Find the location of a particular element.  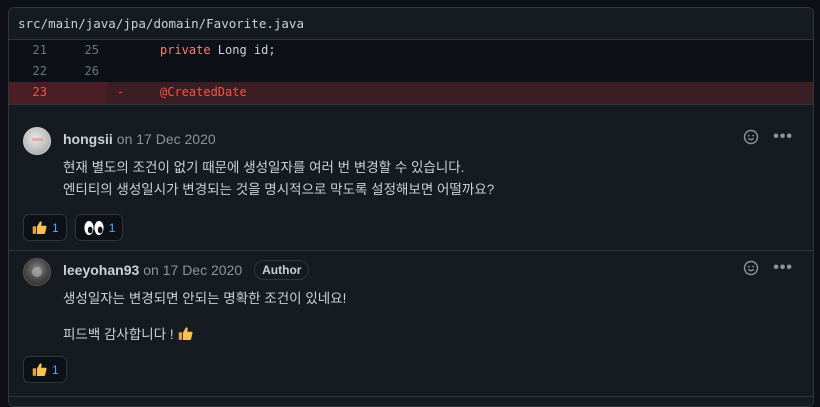

old-line-number: 22 is located at coordinates (35, 71).